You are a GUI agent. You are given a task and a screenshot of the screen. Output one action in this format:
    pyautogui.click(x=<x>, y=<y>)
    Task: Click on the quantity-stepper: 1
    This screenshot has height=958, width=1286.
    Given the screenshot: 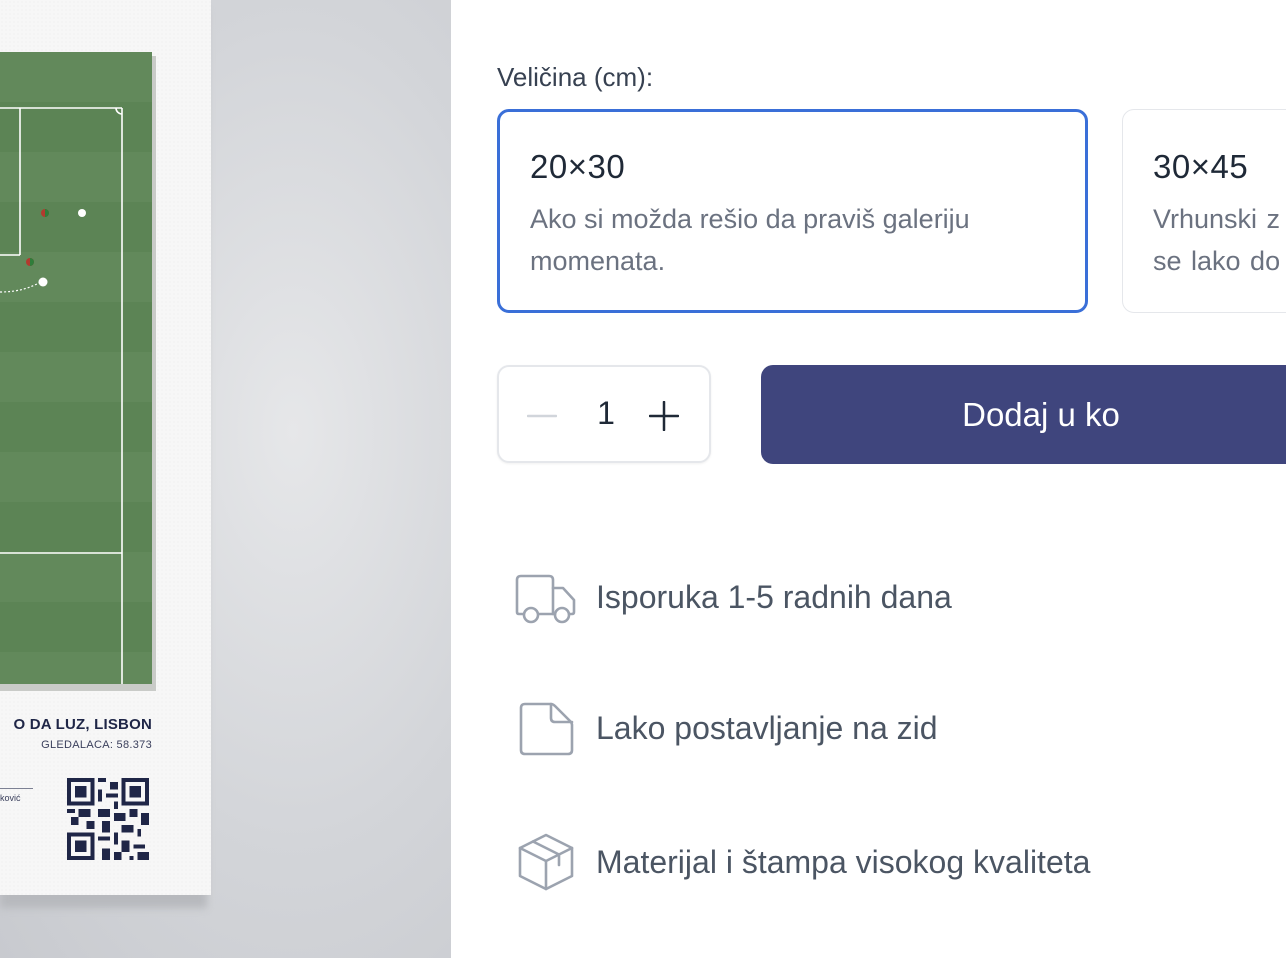 What is the action you would take?
    pyautogui.click(x=604, y=414)
    